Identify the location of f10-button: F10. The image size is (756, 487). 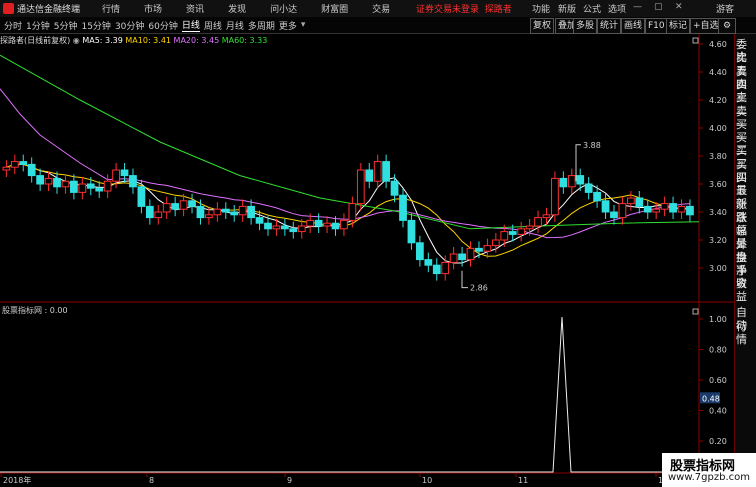
(656, 26).